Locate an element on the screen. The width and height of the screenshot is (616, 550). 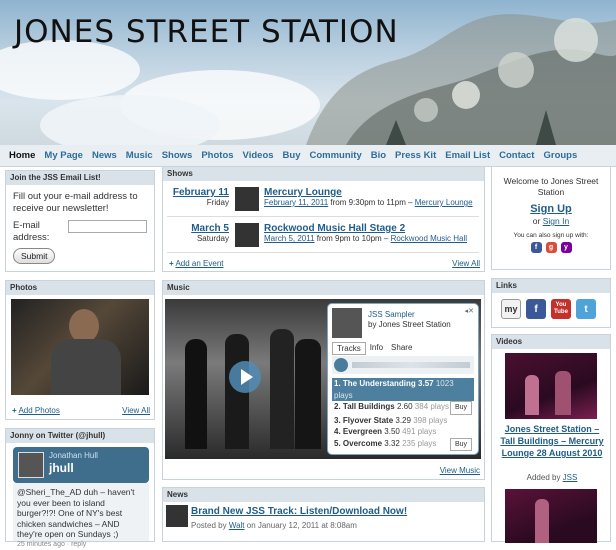
show-title: Rockwood Music Hall Stage 2 is located at coordinates (365, 228).